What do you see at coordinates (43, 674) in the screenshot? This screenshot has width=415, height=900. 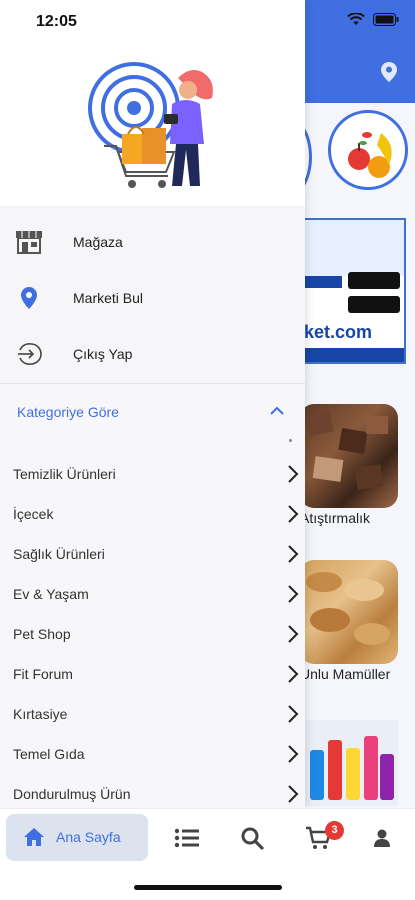 I see `category-item-label: Fit Forum` at bounding box center [43, 674].